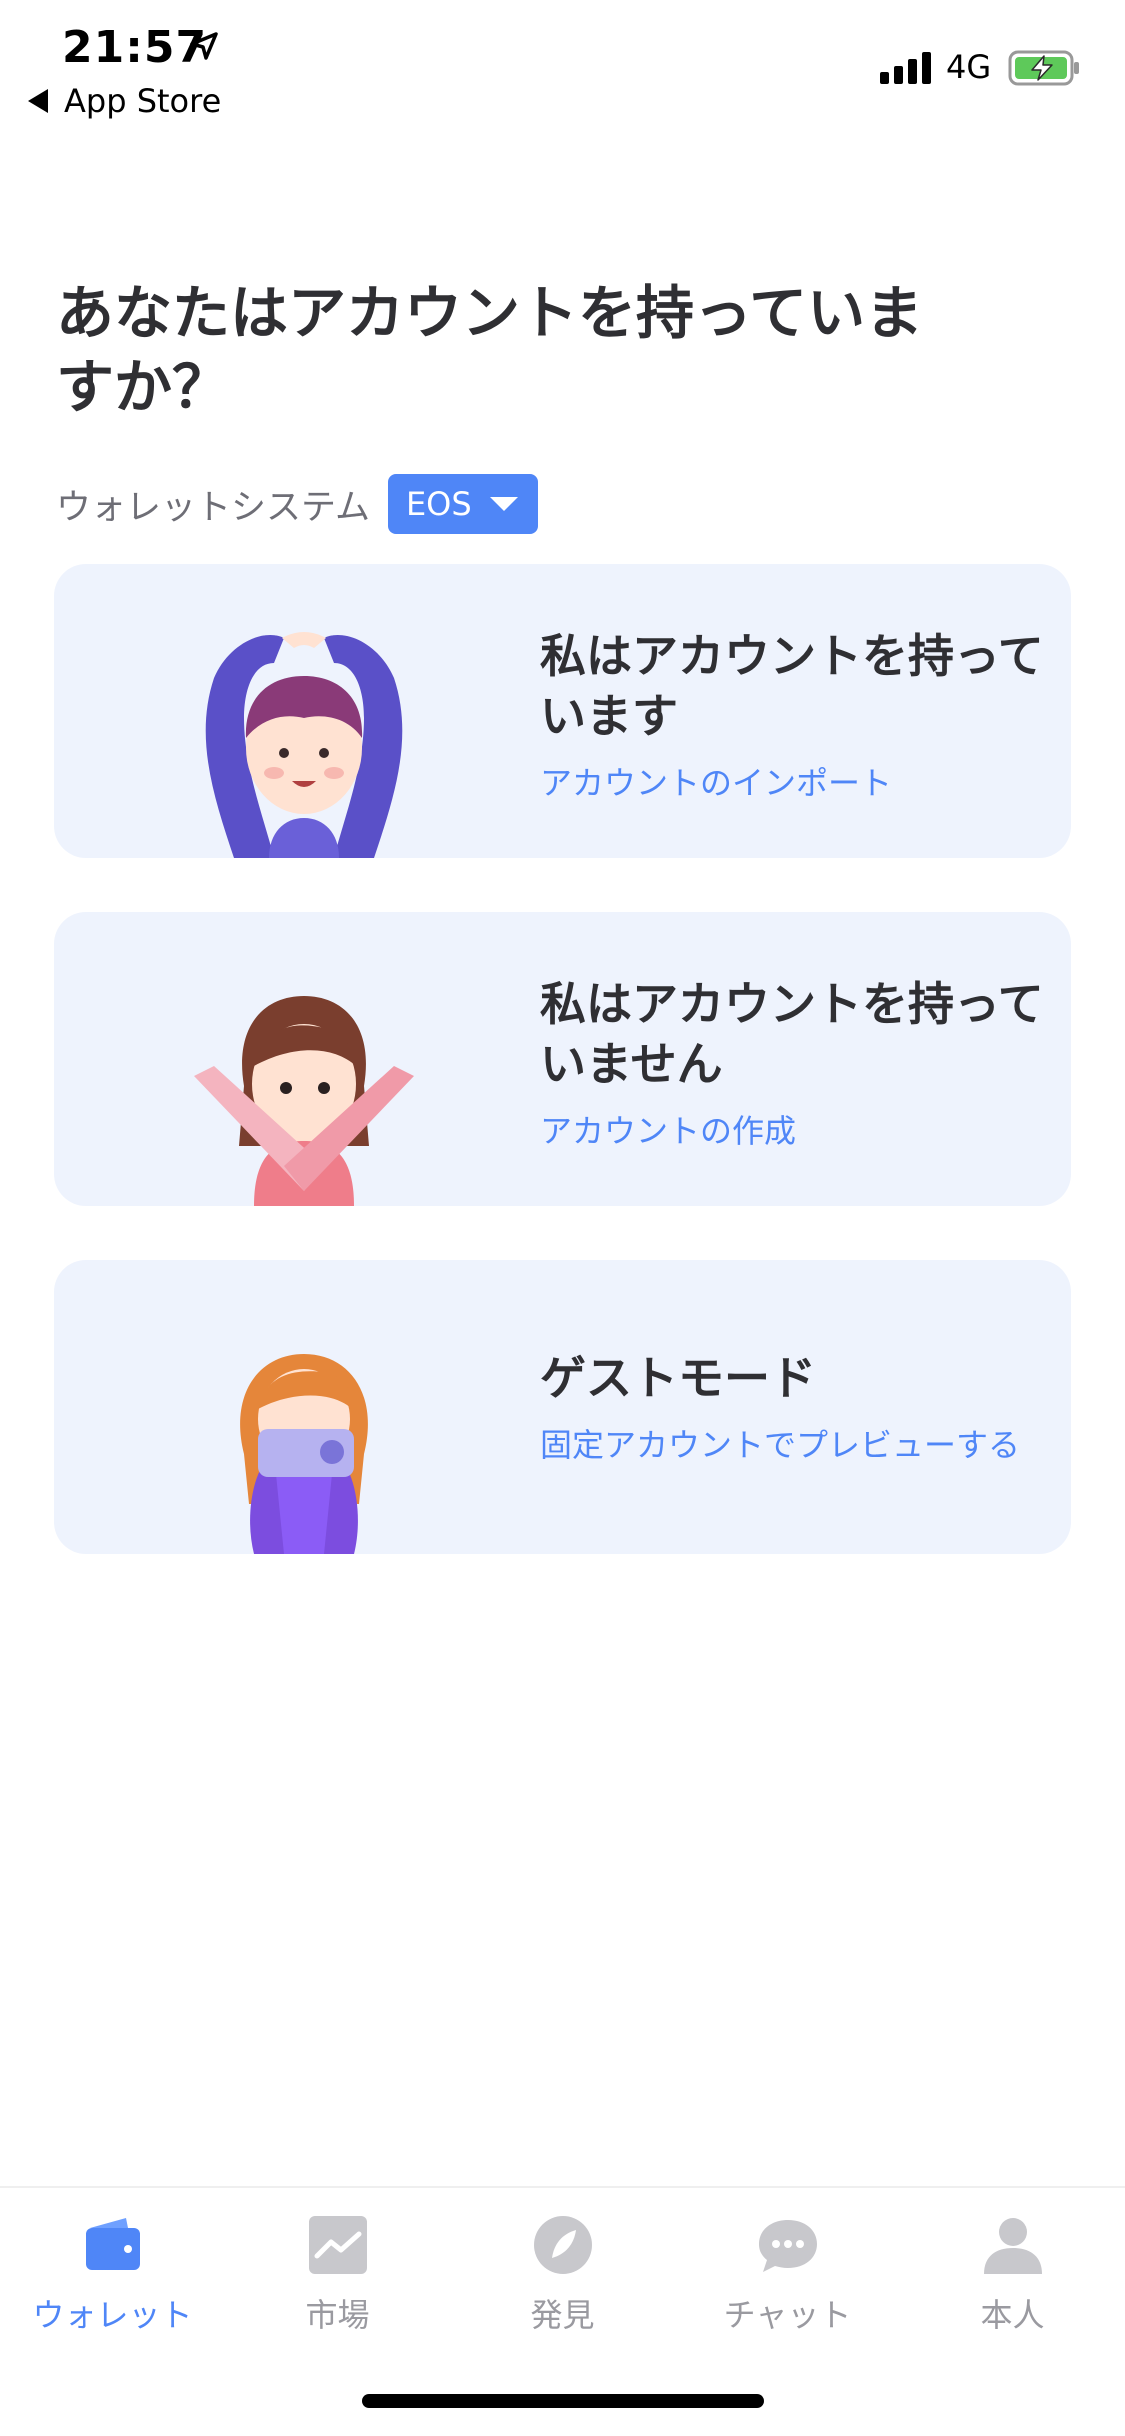  What do you see at coordinates (562, 2275) in the screenshot?
I see `tab-discover: 発見` at bounding box center [562, 2275].